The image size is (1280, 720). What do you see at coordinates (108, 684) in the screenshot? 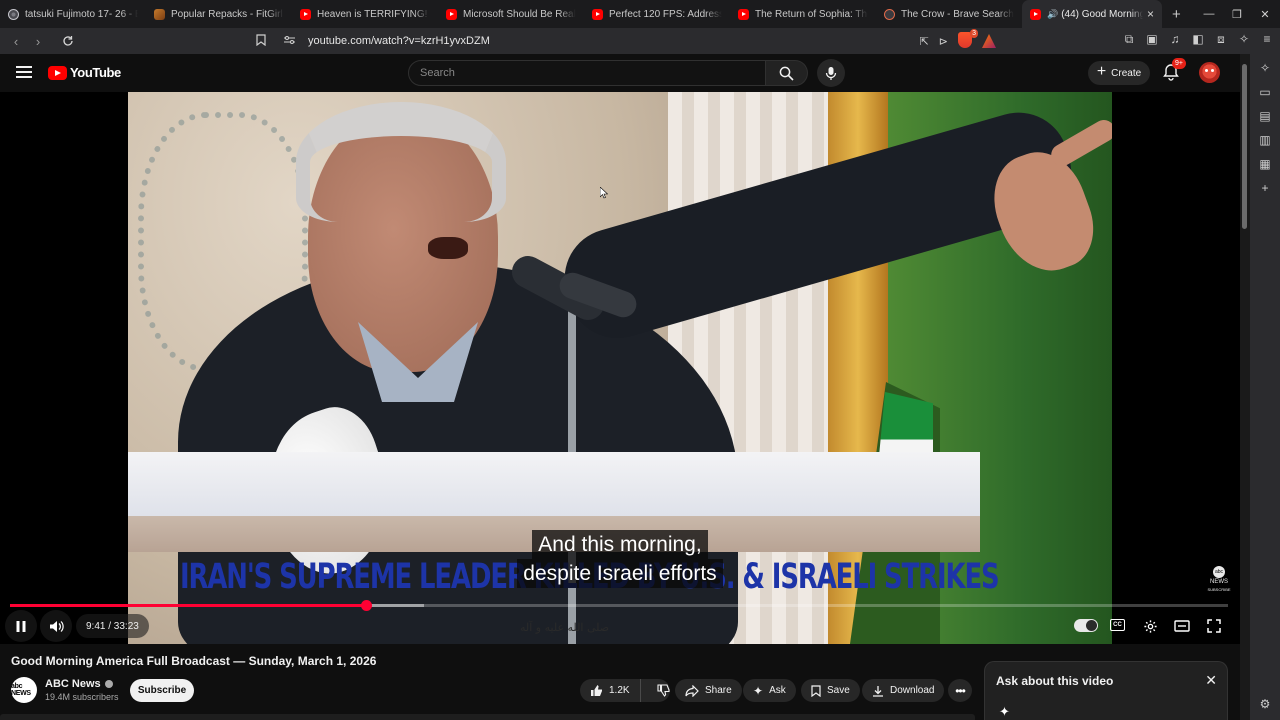
I see `verified-badge-icon` at bounding box center [108, 684].